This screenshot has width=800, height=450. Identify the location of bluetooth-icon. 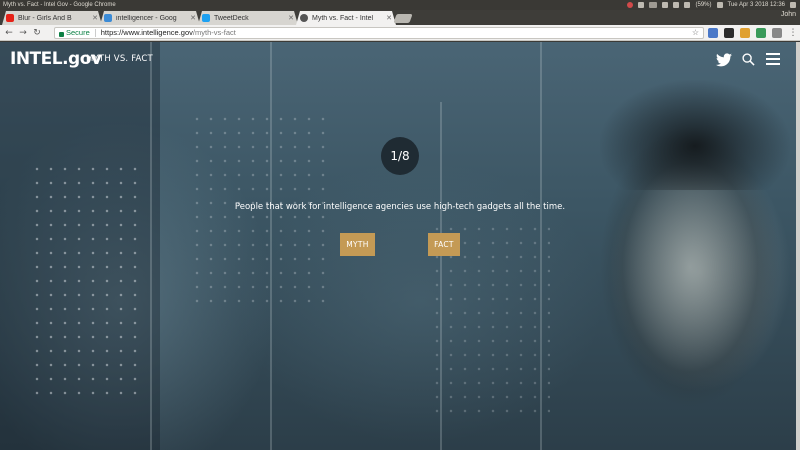
(665, 5).